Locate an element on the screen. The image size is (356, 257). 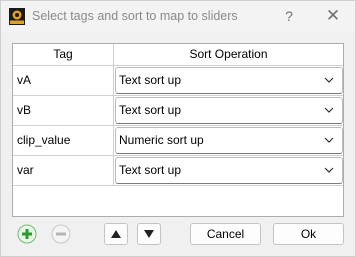
remove-row-button is located at coordinates (61, 234).